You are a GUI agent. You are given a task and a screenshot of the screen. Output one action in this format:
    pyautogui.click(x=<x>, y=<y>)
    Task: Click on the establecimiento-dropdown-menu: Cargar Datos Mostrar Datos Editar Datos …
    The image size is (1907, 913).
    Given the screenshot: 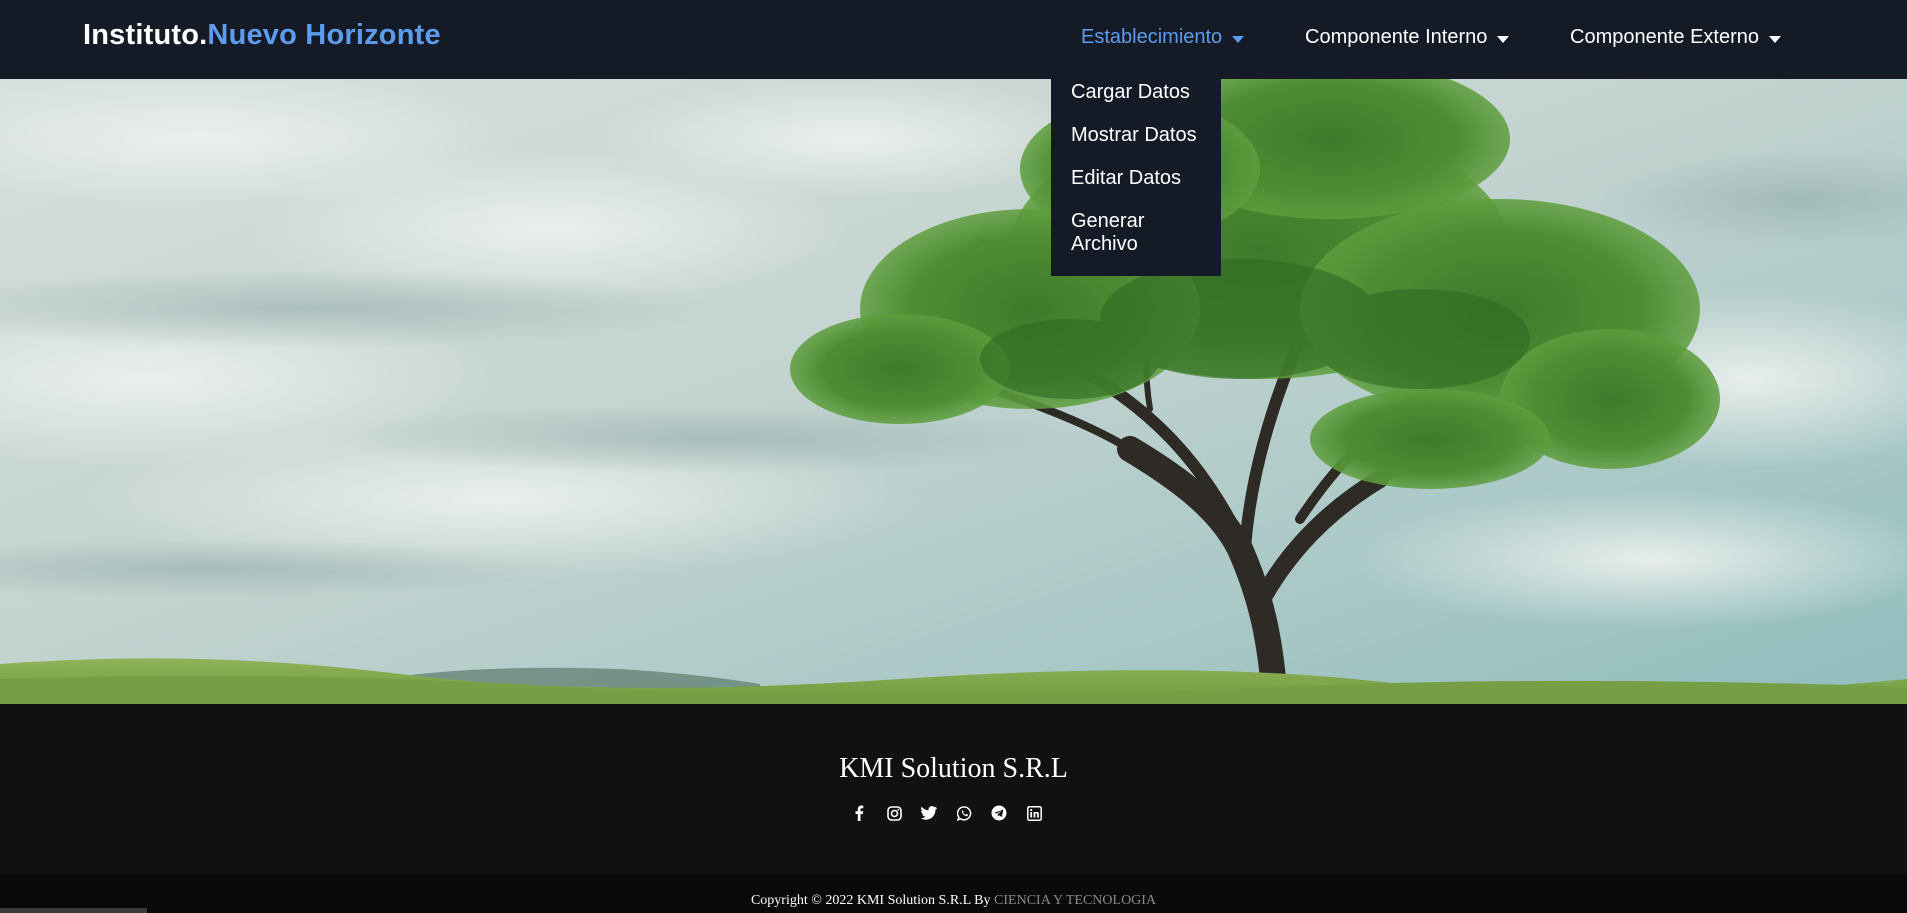 What is the action you would take?
    pyautogui.click(x=1136, y=177)
    